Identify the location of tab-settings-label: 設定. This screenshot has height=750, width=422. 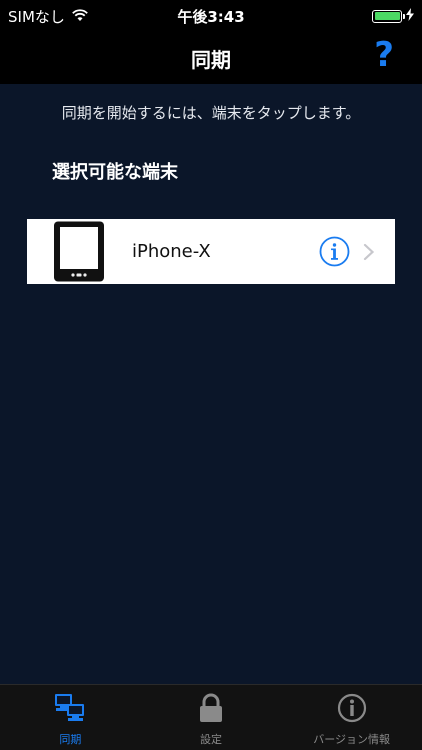
(211, 739).